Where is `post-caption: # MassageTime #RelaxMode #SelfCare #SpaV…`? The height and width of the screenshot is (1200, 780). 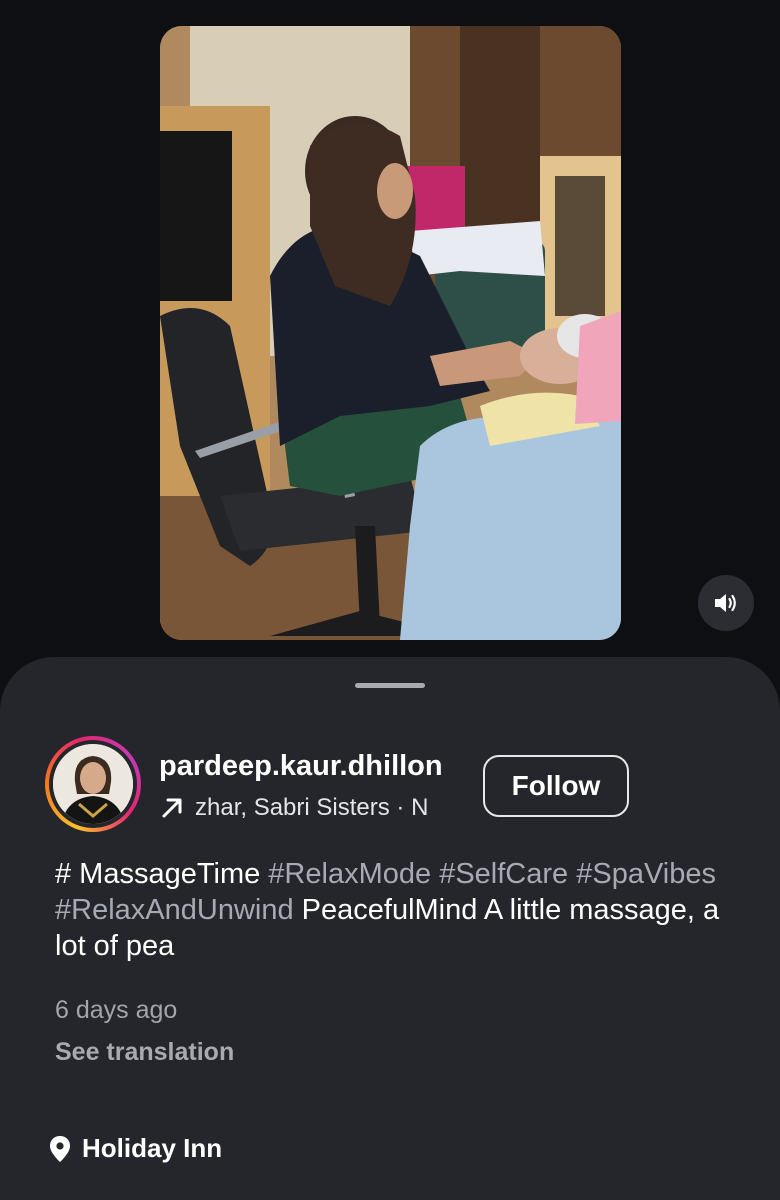
post-caption: # MassageTime #RelaxMode #SelfCare #SpaV… is located at coordinates (395, 910).